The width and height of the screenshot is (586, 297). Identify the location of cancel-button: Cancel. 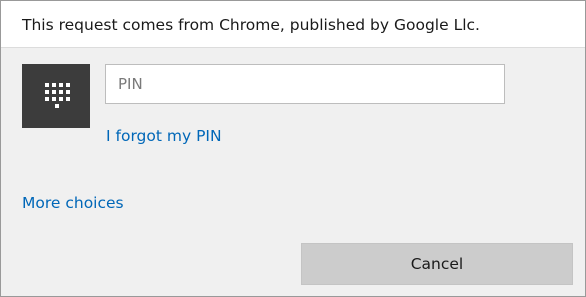
(437, 264).